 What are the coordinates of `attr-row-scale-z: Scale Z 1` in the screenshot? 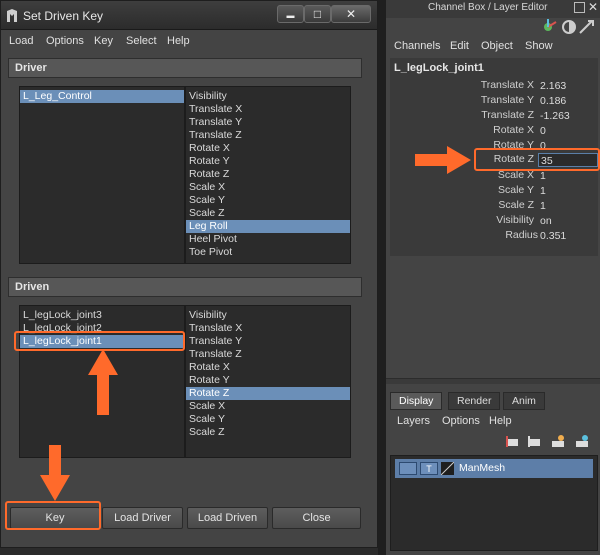 It's located at (494, 206).